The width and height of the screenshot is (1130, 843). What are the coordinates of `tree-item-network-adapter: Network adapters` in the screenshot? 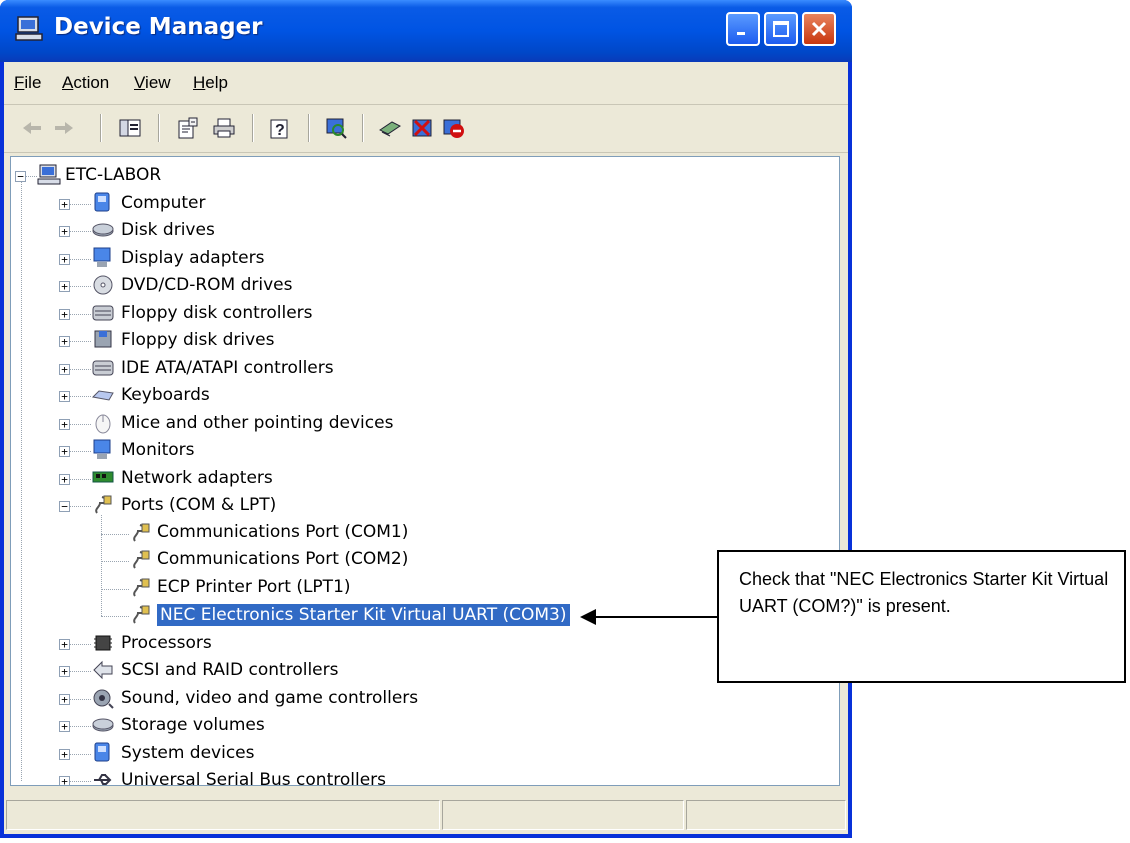 It's located at (197, 478).